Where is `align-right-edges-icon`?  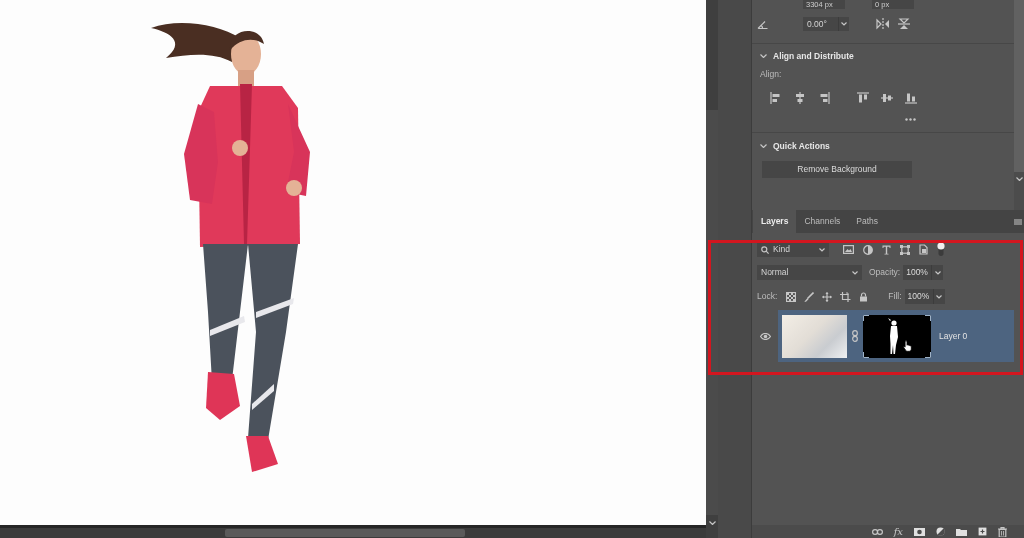
align-right-edges-icon is located at coordinates (824, 97).